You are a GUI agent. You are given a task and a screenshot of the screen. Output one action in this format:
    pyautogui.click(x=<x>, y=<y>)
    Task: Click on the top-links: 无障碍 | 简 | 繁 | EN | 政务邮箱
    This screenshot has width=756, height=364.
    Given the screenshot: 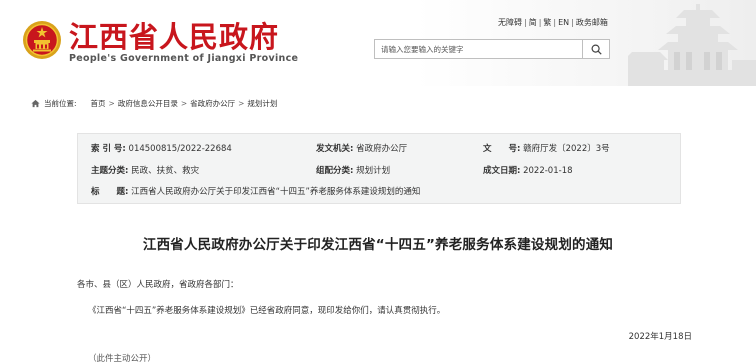 What is the action you would take?
    pyautogui.click(x=553, y=22)
    